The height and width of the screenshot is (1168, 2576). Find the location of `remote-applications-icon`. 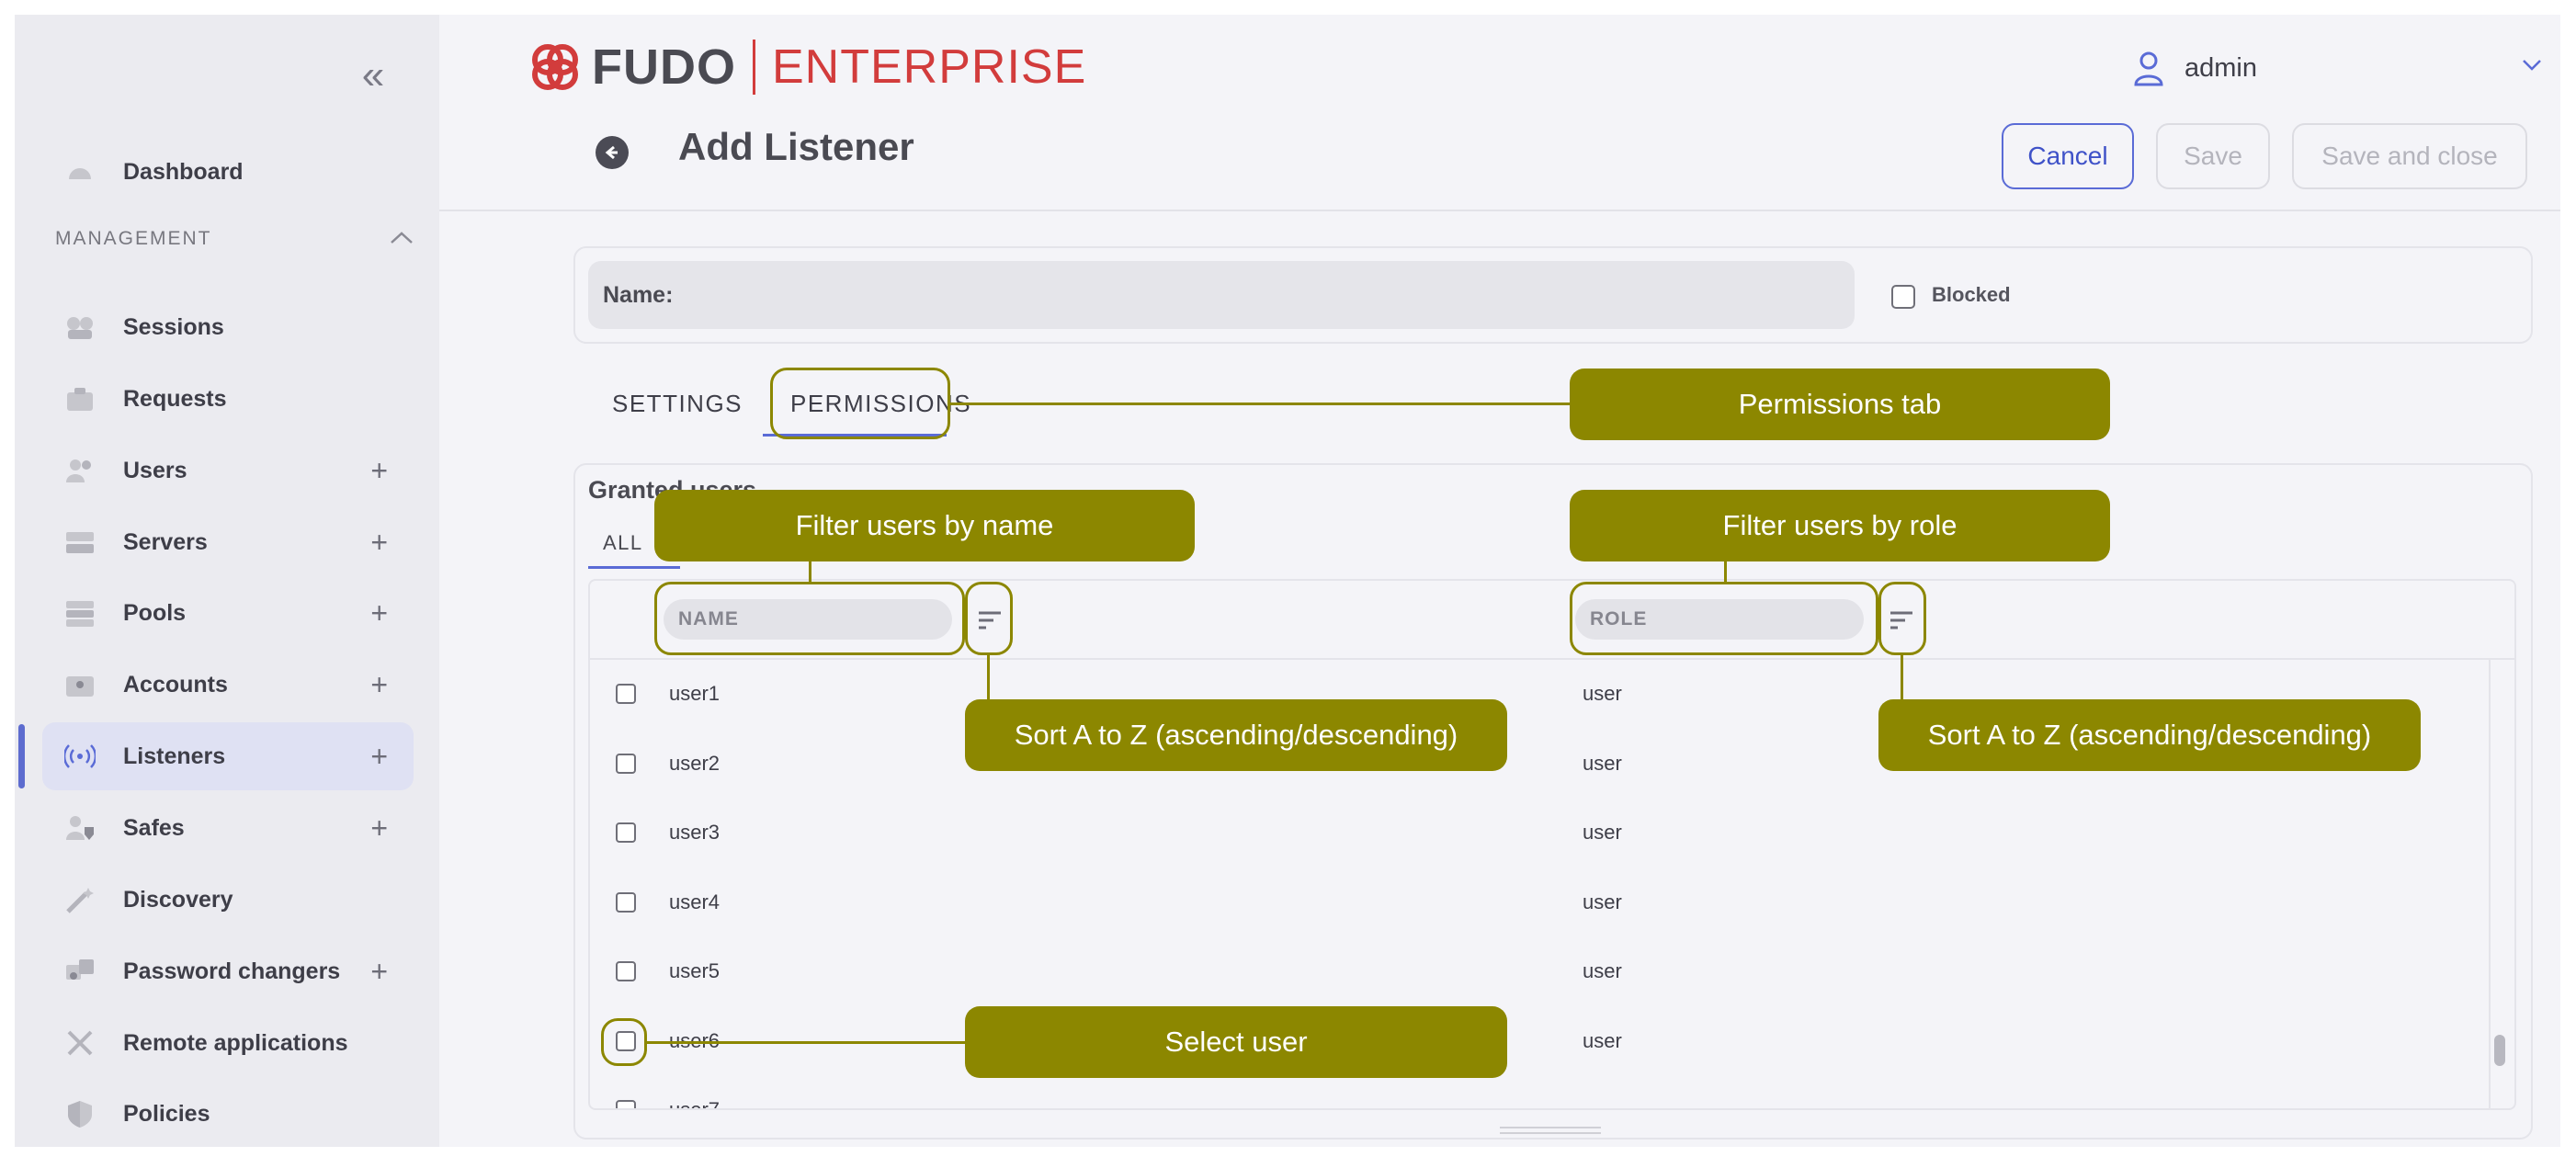

remote-applications-icon is located at coordinates (80, 1043).